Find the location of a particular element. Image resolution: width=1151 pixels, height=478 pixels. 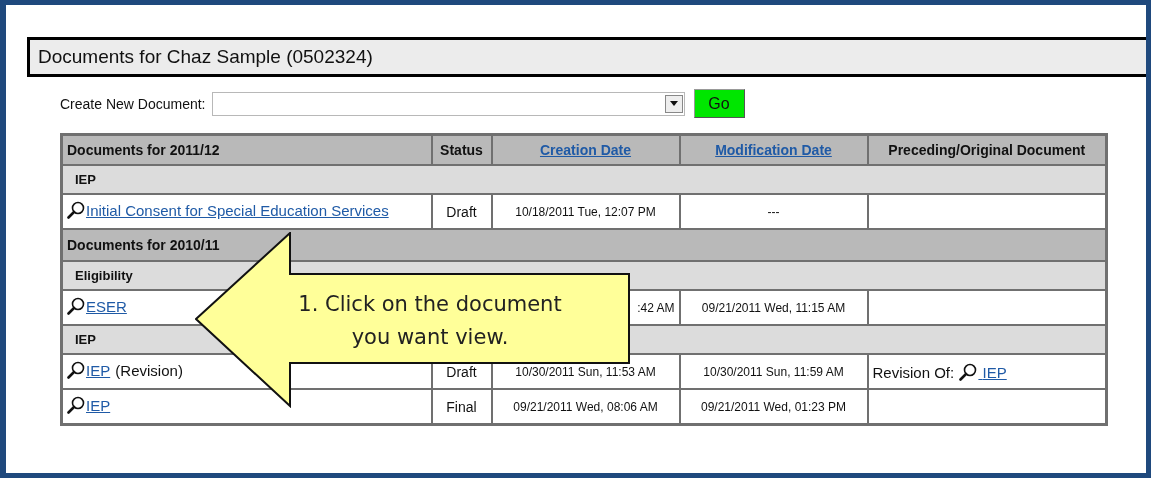

category-header: IEP is located at coordinates (584, 179).